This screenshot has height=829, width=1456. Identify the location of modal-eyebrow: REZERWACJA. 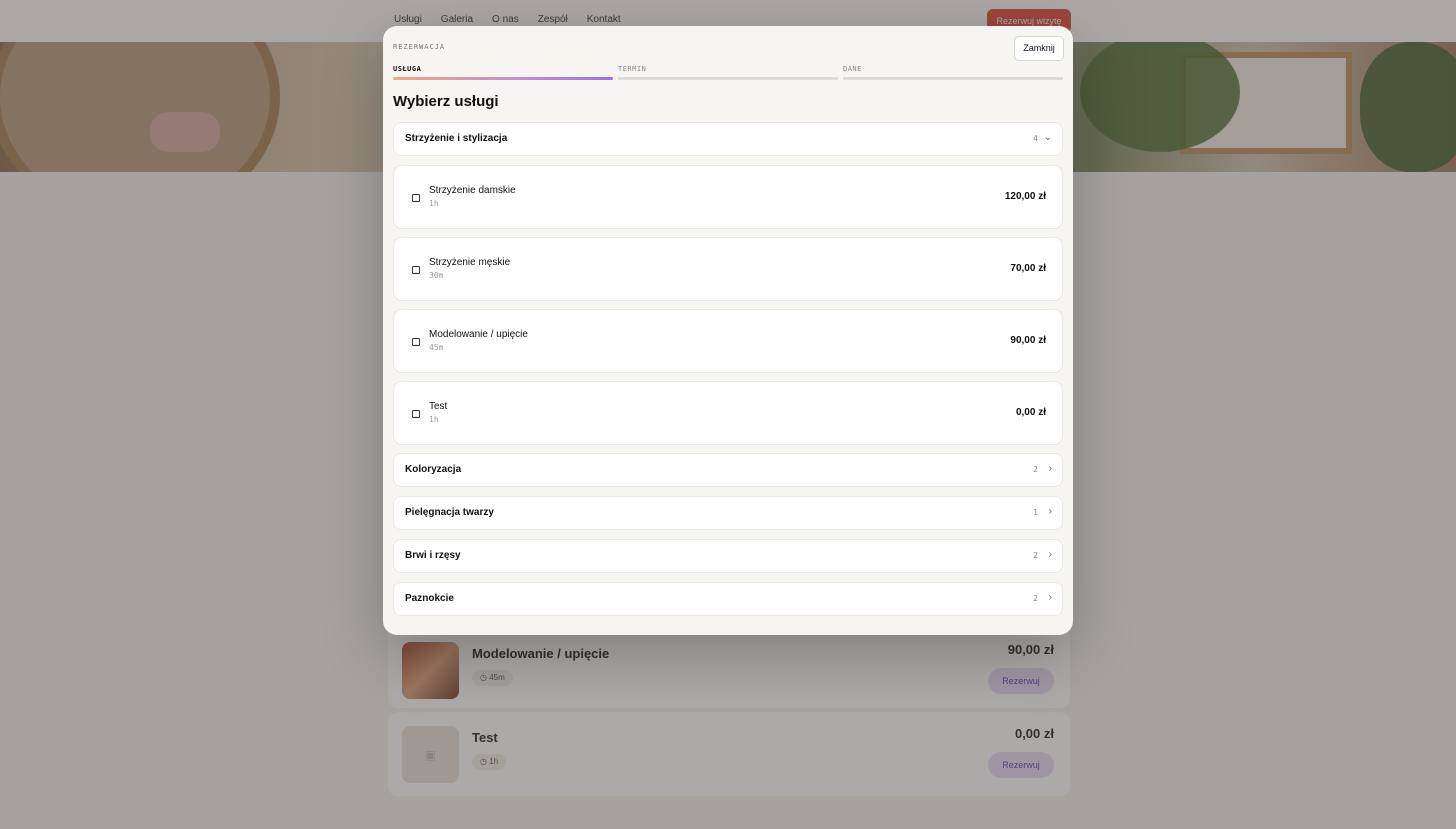
(419, 47).